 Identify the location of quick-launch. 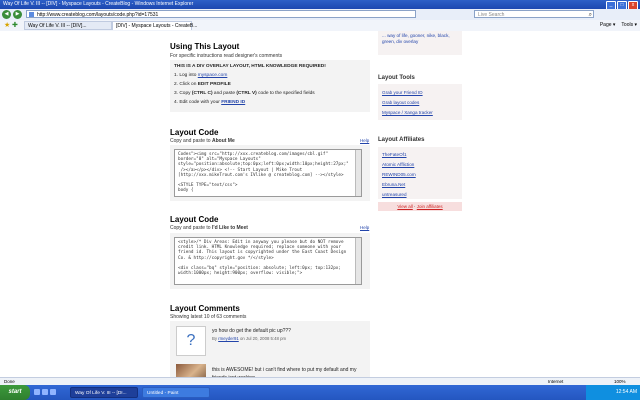
(45, 392).